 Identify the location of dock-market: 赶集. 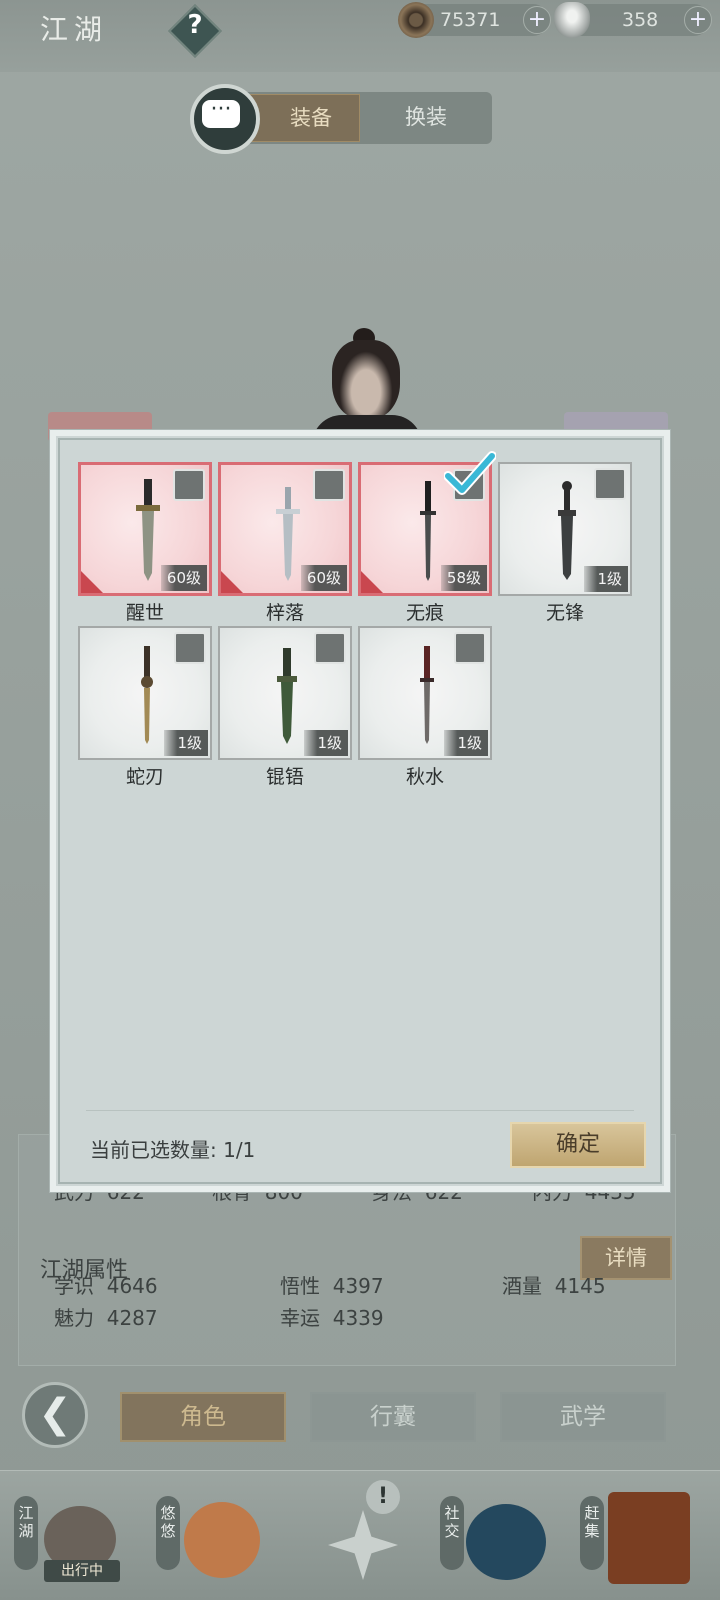
(635, 1544).